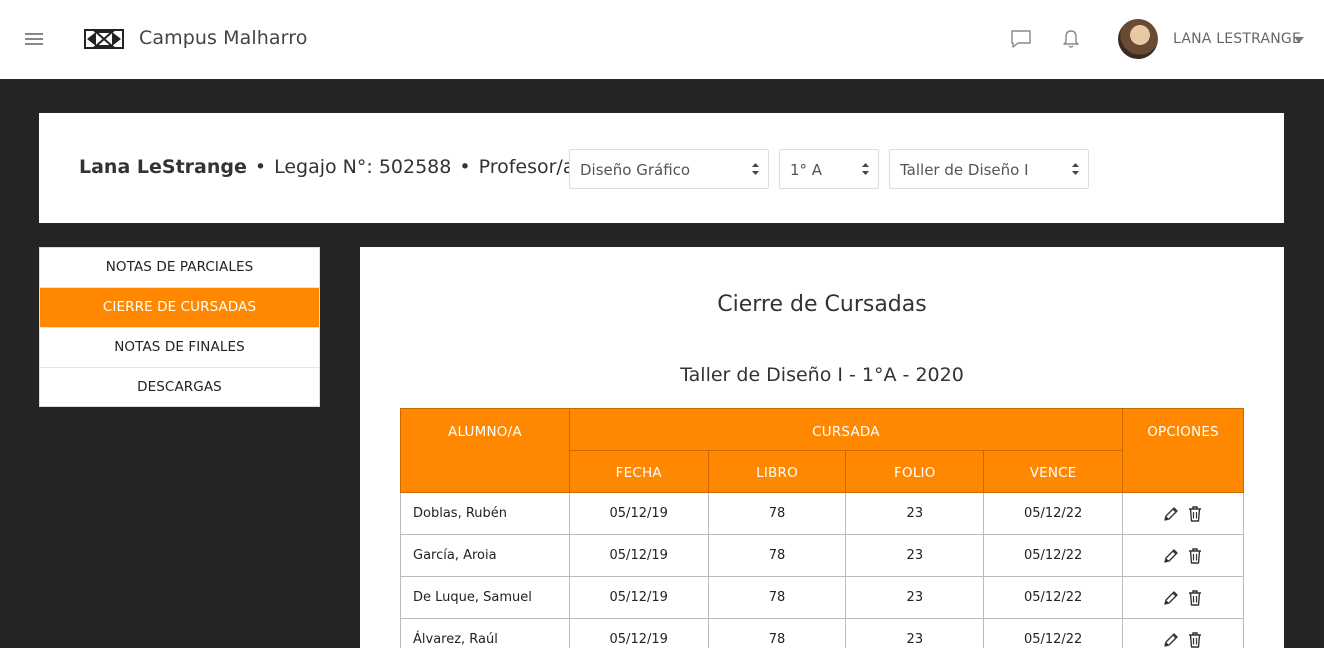 Image resolution: width=1324 pixels, height=648 pixels. Describe the element at coordinates (806, 170) in the screenshot. I see `course-select-value: 1° A` at that location.